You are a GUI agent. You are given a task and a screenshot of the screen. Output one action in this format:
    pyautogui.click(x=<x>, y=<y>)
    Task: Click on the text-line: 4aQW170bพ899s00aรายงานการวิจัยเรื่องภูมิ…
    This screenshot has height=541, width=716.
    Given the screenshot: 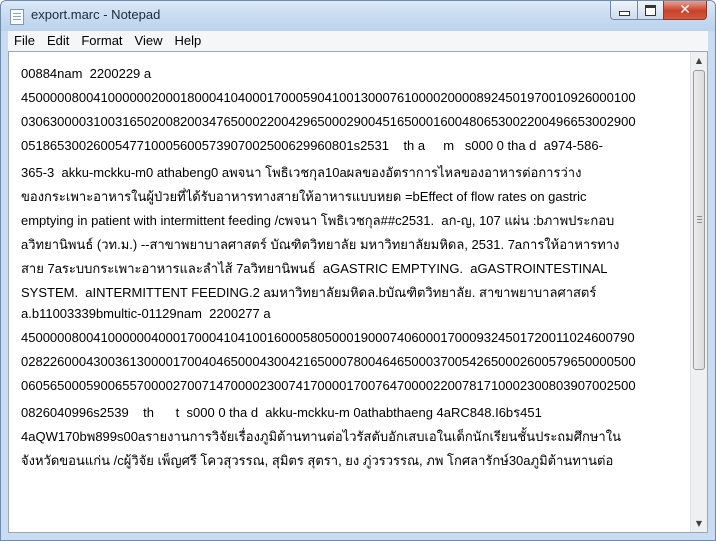 What is the action you would take?
    pyautogui.click(x=321, y=436)
    